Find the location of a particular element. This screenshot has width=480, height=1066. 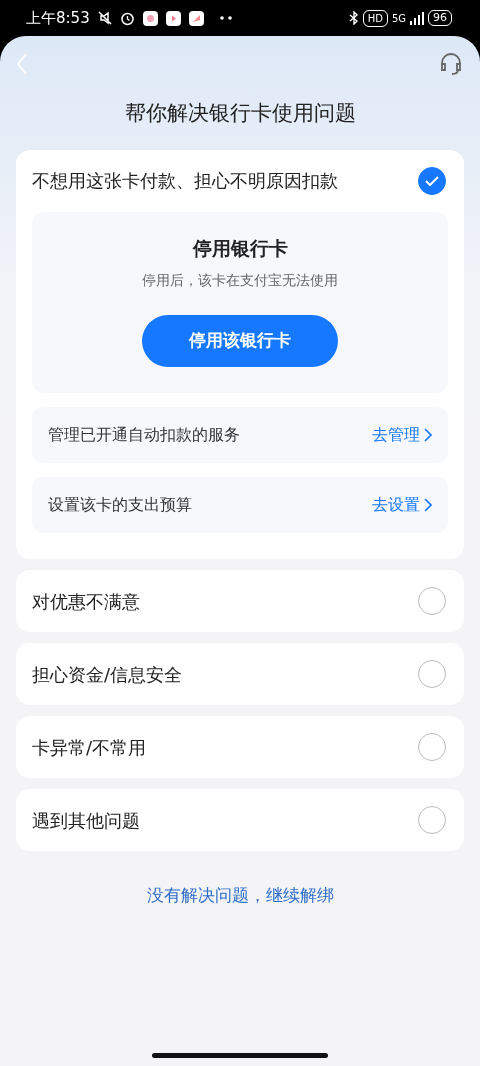

page-title: 帮你解决银行卡使用问题 is located at coordinates (240, 113).